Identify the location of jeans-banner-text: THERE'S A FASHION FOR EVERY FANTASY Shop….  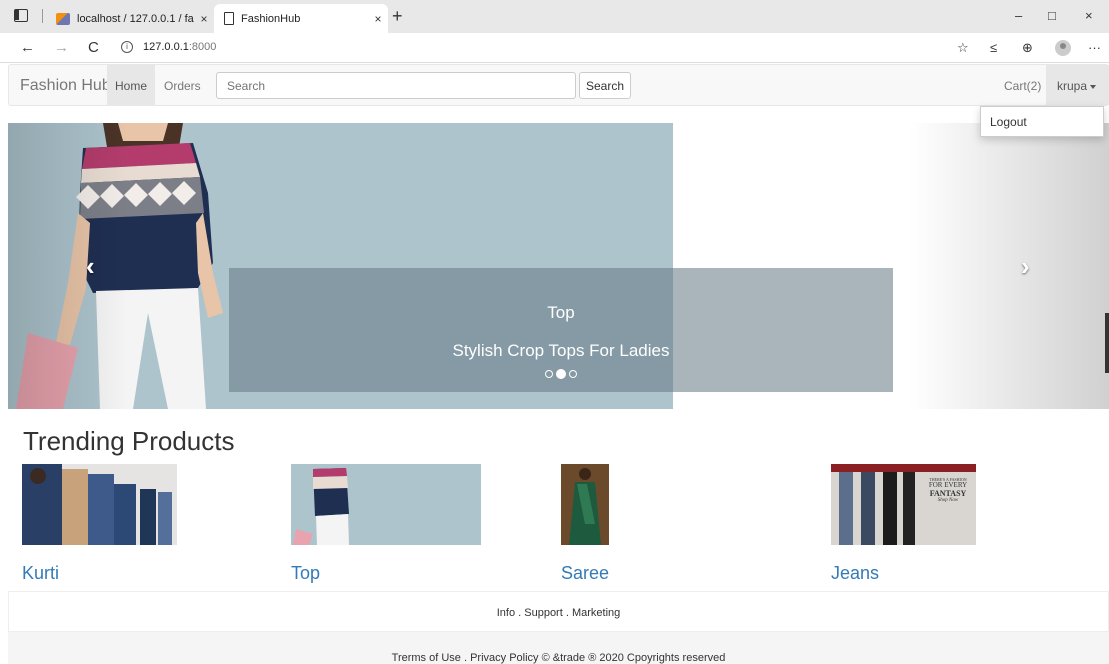
(948, 490).